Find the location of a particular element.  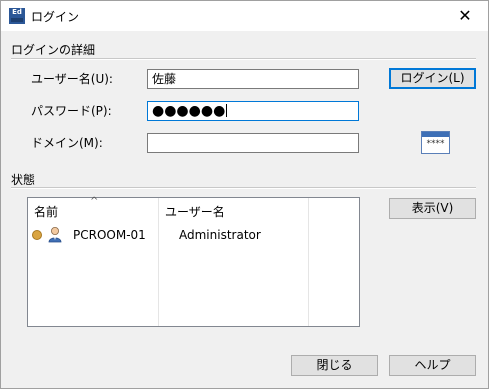

keypad-icon: **** is located at coordinates (435, 142).